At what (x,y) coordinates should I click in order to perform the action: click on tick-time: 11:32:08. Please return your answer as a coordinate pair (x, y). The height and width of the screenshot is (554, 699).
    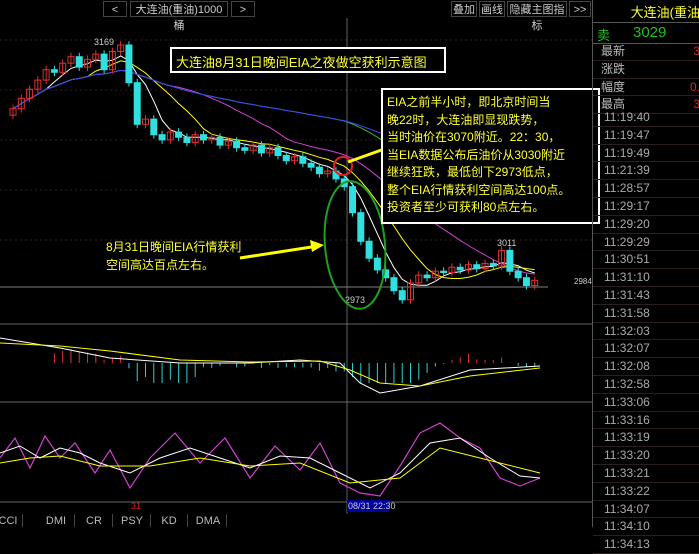
    Looking at the image, I should click on (646, 367).